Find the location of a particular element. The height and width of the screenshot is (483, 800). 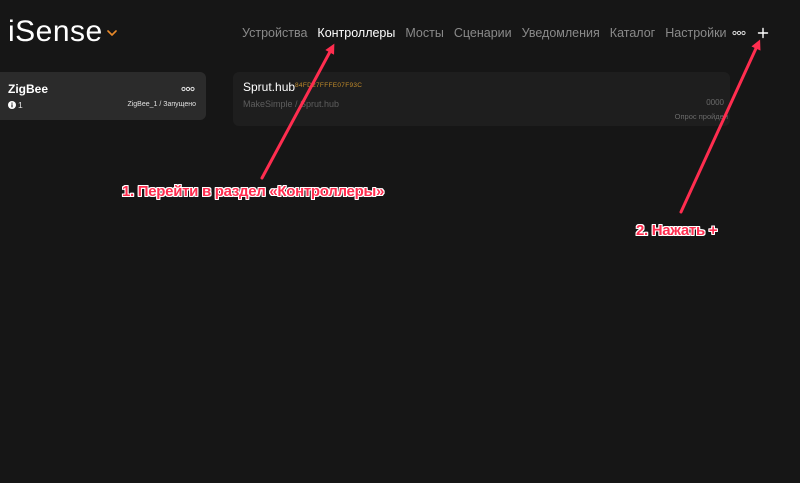

hub-vendor: MakeSimple / Sprut.hub is located at coordinates (291, 104).